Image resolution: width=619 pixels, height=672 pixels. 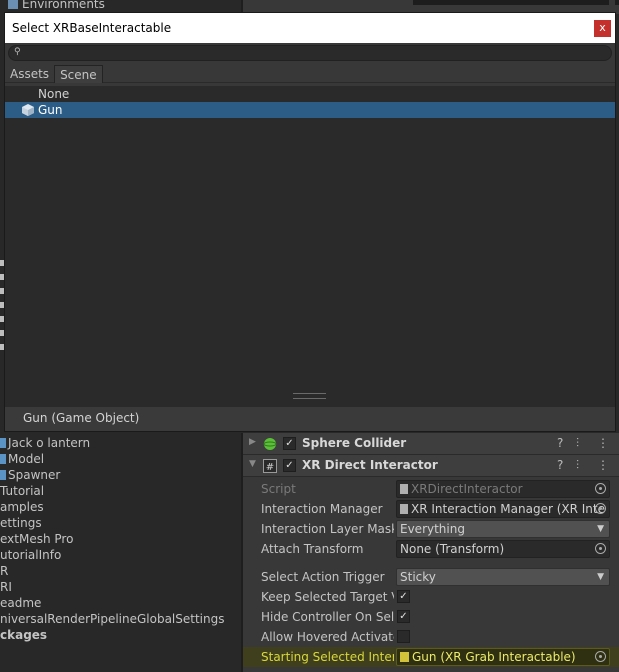 What do you see at coordinates (354, 443) in the screenshot?
I see `component-name: Sphere Collider` at bounding box center [354, 443].